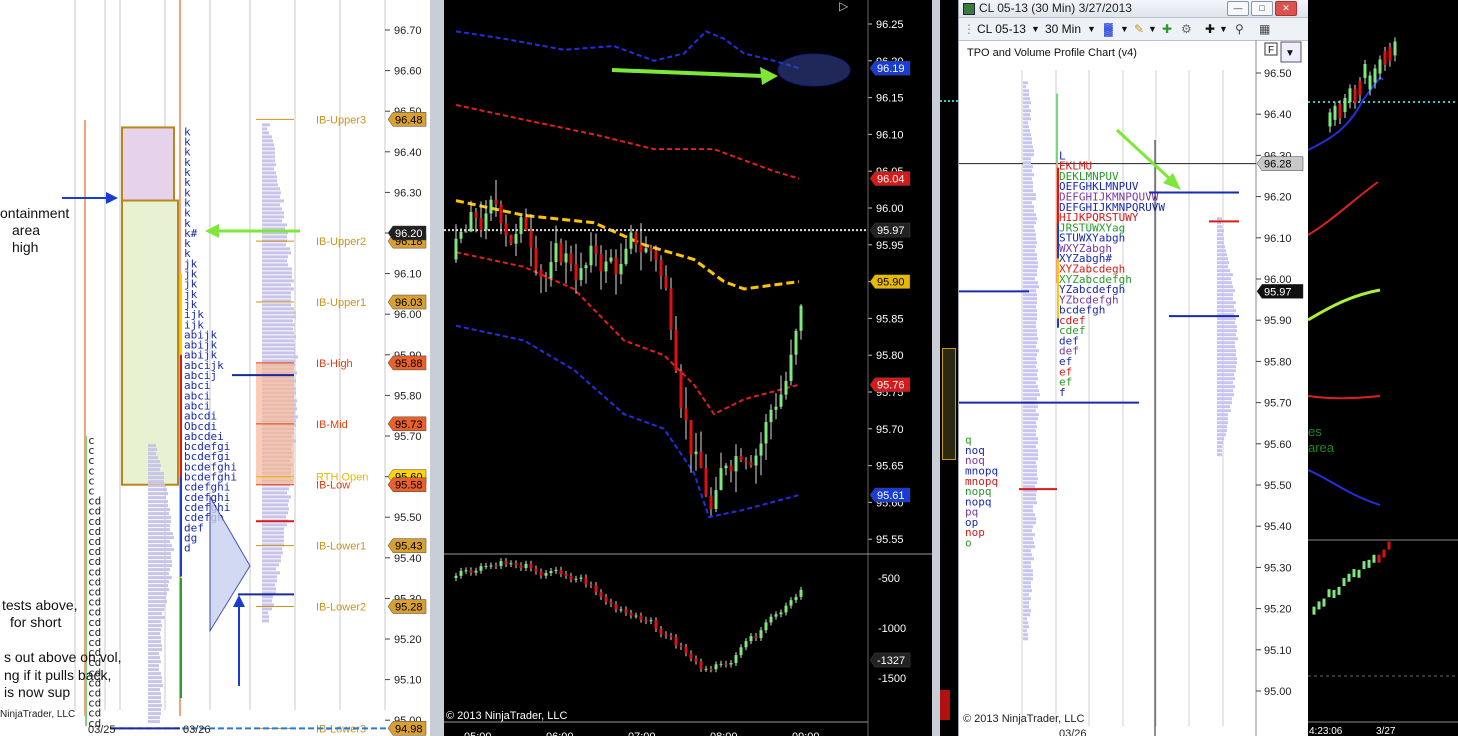  What do you see at coordinates (63, 657) in the screenshot?
I see `annotation-text: s out above on vol,` at bounding box center [63, 657].